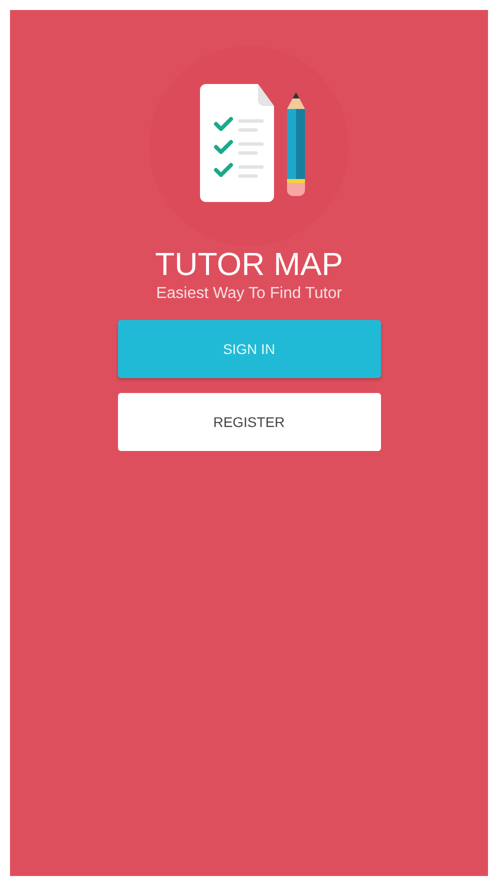  Describe the element at coordinates (249, 422) in the screenshot. I see `register-button: REGISTER` at that location.